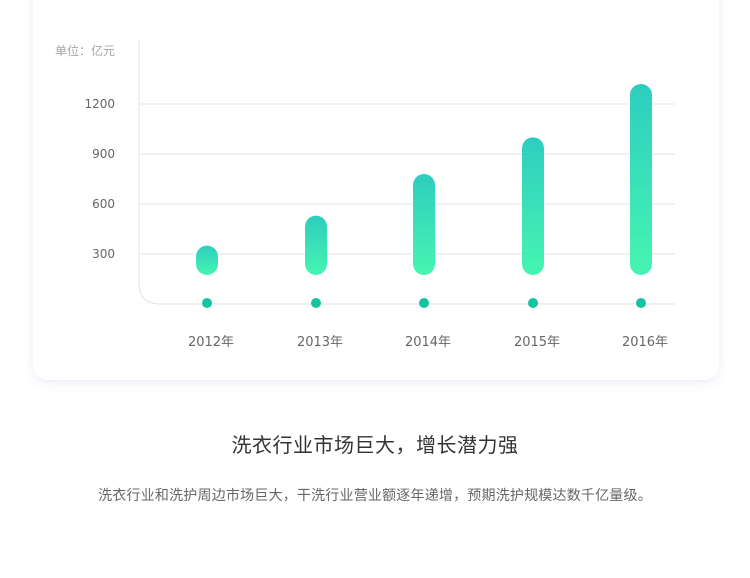 The image size is (750, 578). What do you see at coordinates (320, 342) in the screenshot?
I see `x-tick-label: 2013年` at bounding box center [320, 342].